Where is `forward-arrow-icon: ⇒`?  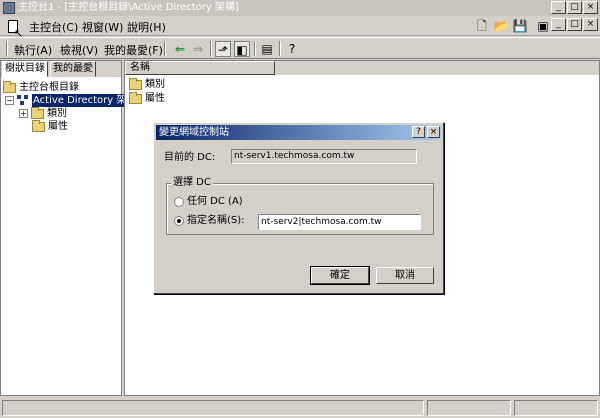 forward-arrow-icon: ⇒ is located at coordinates (198, 49).